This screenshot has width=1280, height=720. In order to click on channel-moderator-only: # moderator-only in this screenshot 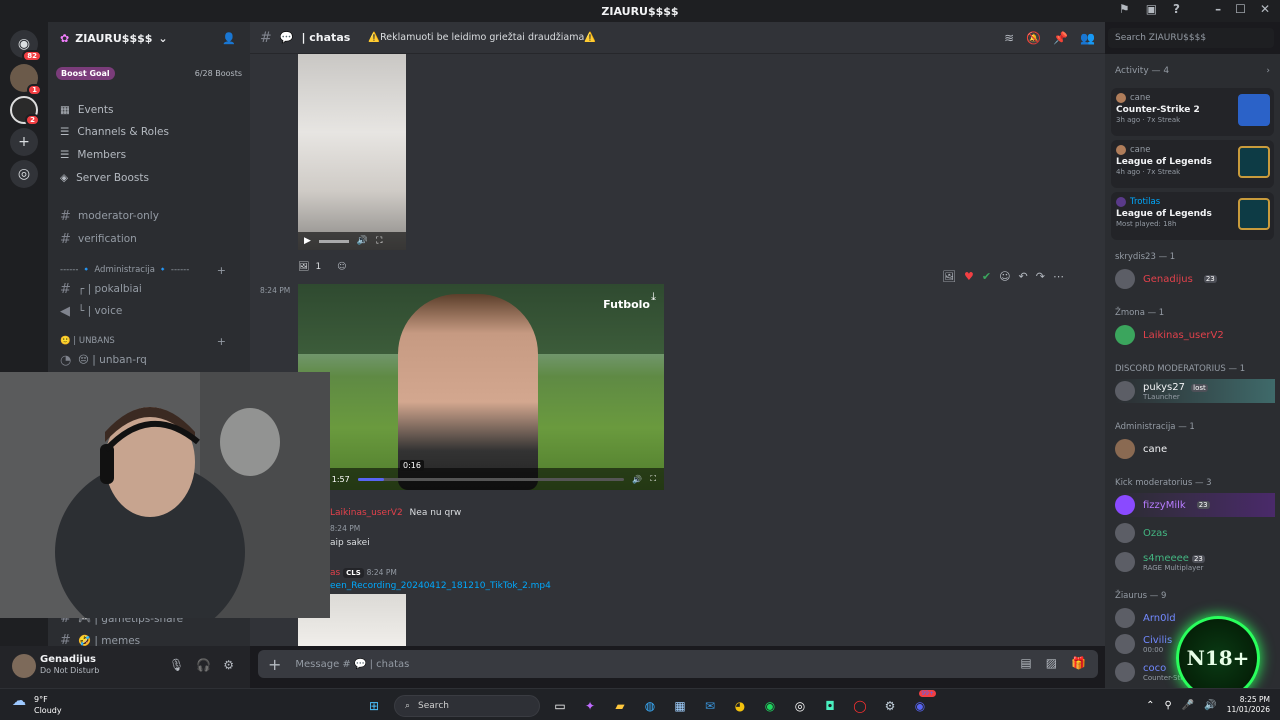, I will do `click(109, 216)`.